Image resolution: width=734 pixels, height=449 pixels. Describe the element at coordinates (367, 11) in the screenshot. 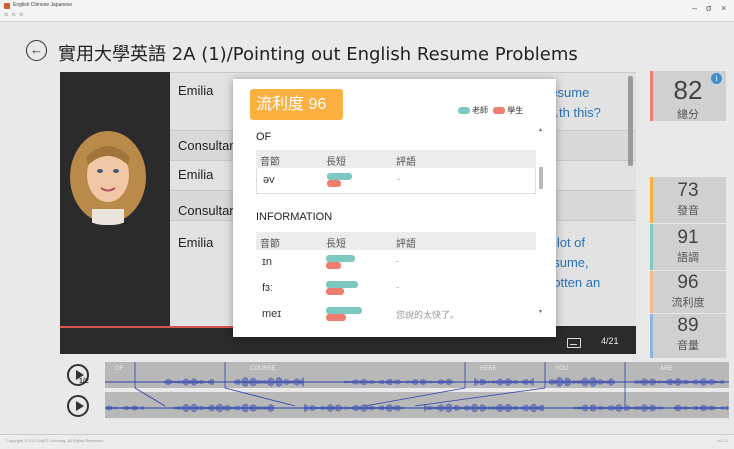

I see `window-titlebar: English Chinese Japanese ⊙ ⊙ ⊙ – σ ×` at that location.